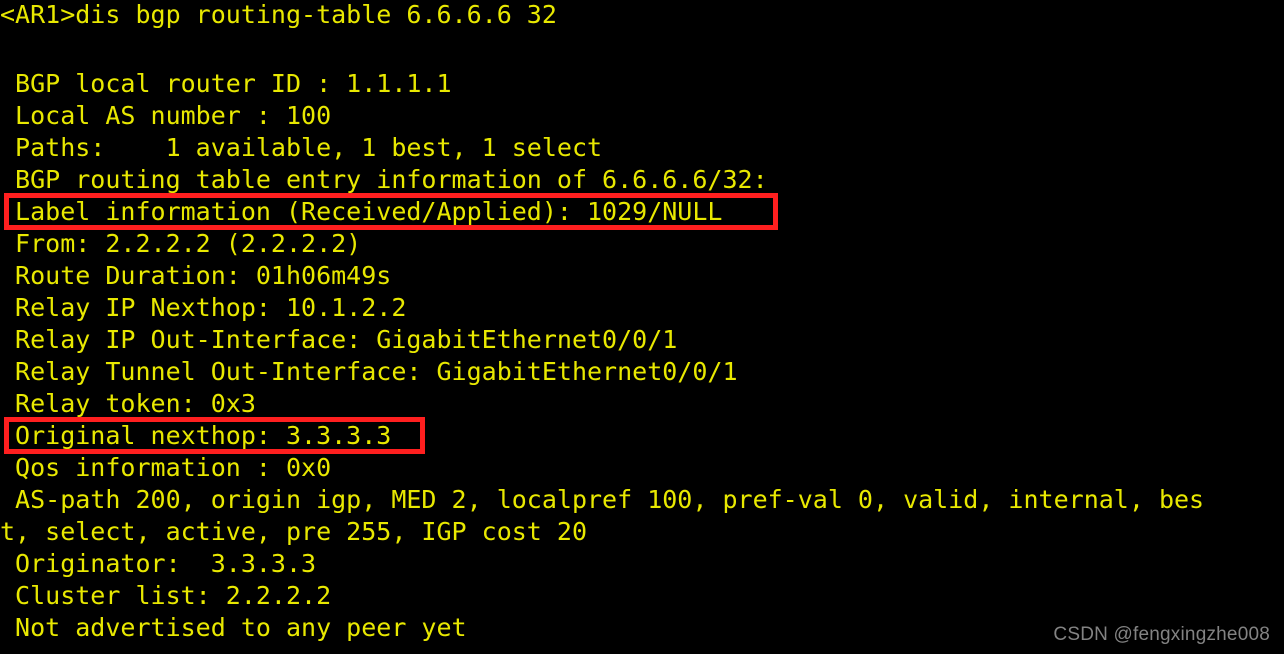 The image size is (1284, 654). I want to click on terminal-line-original-nexthop: Original nexthop: 3.3.3.3, so click(196, 435).